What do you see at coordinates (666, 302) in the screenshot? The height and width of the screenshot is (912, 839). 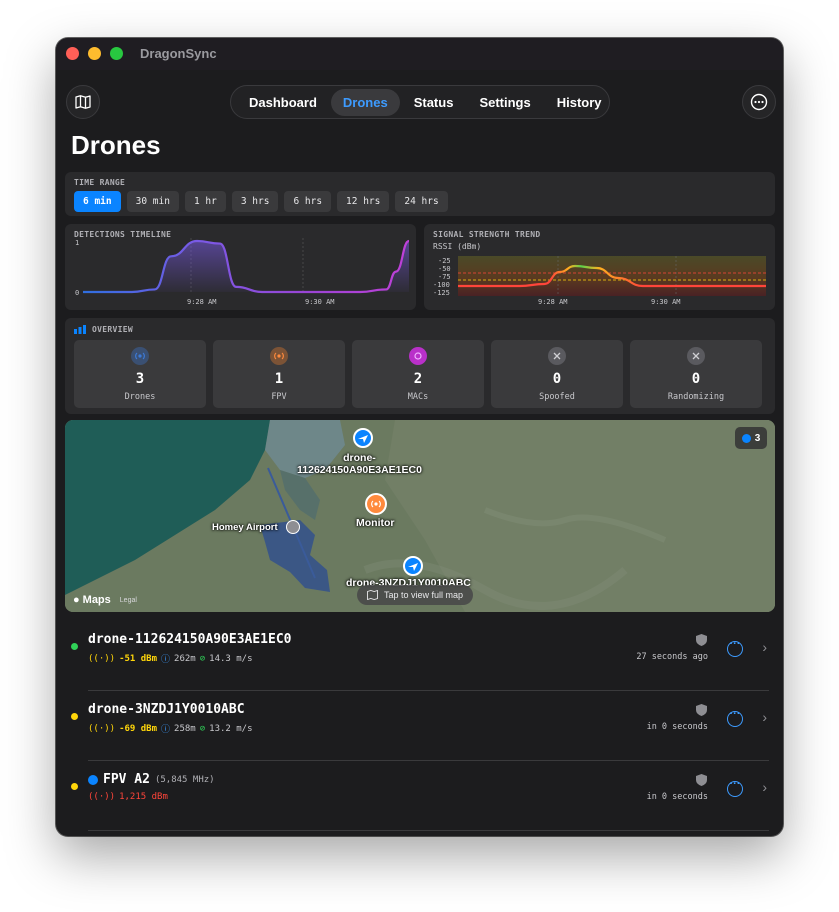 I see `signal-x-tick-930: 9:30 AM` at bounding box center [666, 302].